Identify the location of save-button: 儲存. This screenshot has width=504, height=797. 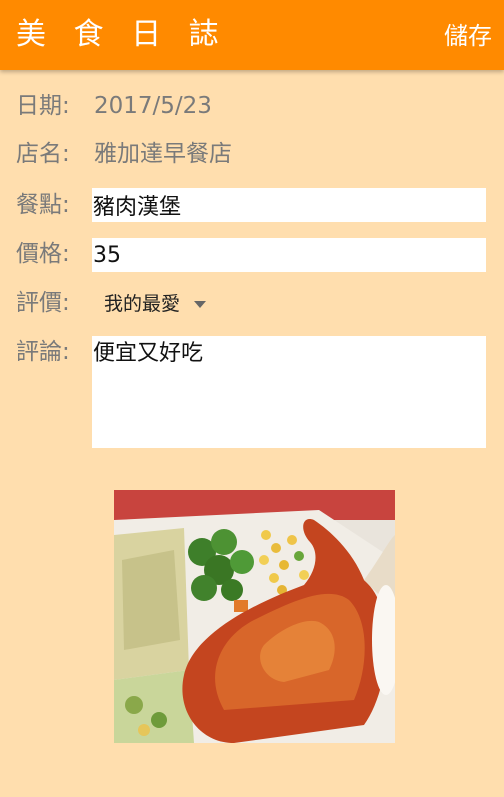
(468, 36).